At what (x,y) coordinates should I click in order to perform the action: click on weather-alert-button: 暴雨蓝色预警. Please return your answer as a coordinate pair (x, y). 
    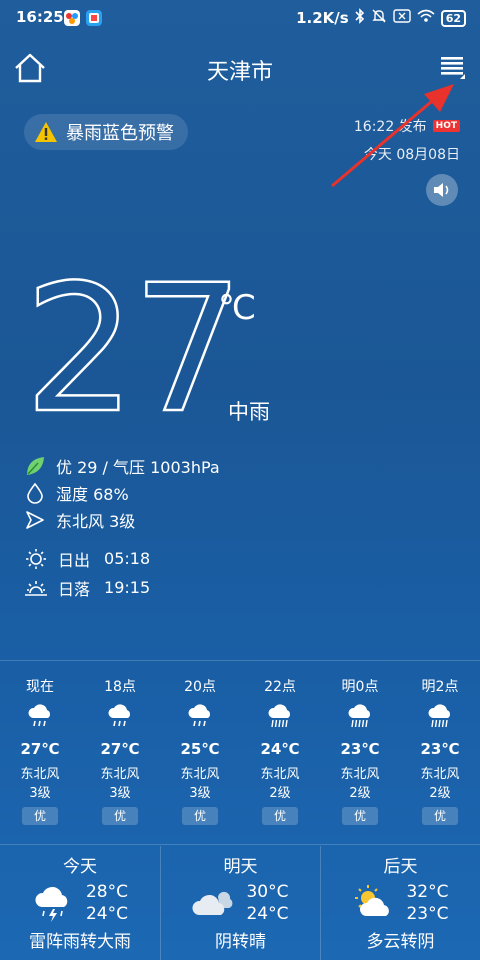
    Looking at the image, I should click on (106, 132).